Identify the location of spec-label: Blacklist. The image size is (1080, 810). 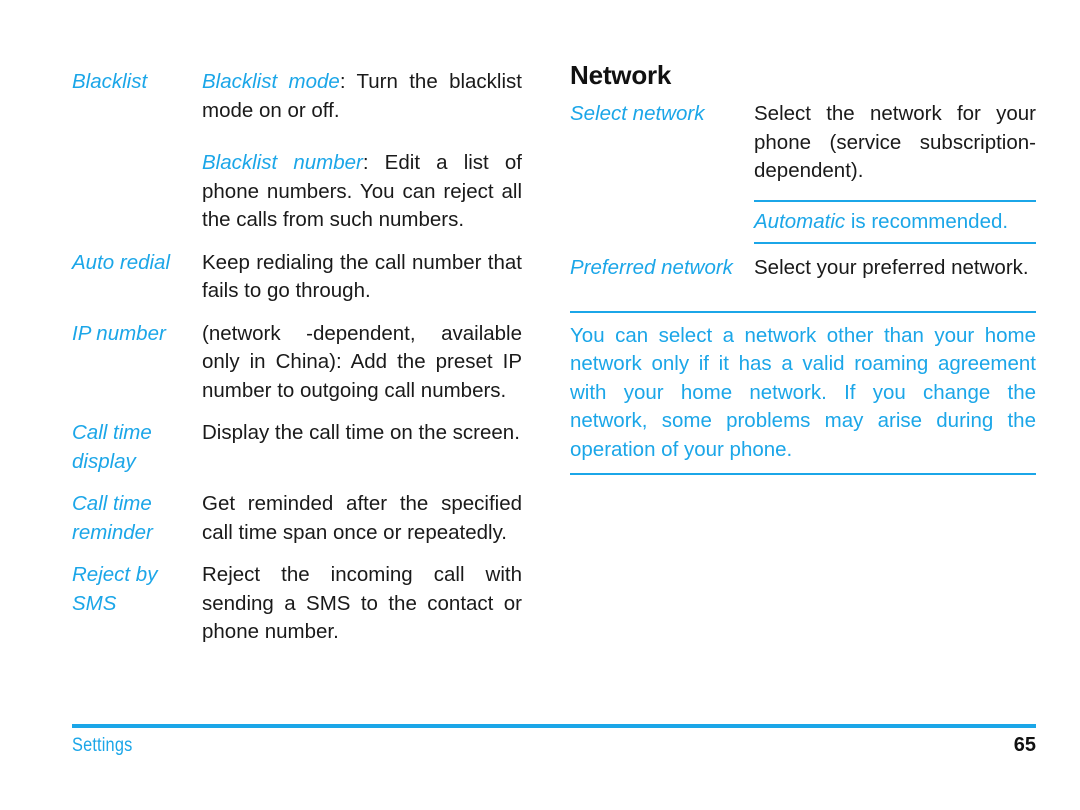
(110, 81).